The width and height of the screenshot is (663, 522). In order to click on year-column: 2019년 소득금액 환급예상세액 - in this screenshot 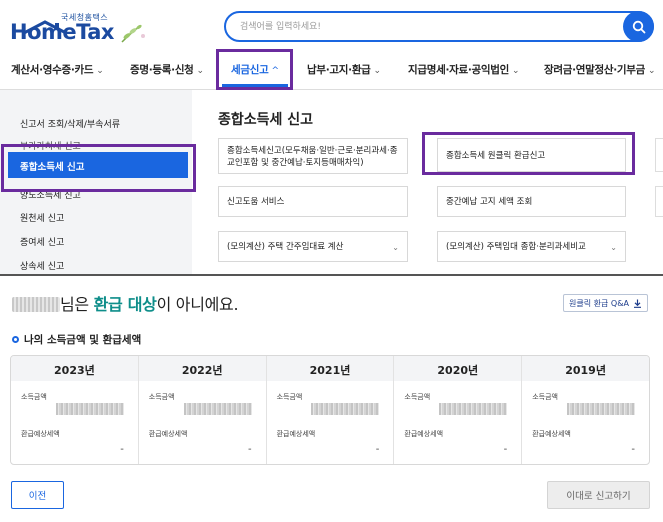, I will do `click(585, 410)`.